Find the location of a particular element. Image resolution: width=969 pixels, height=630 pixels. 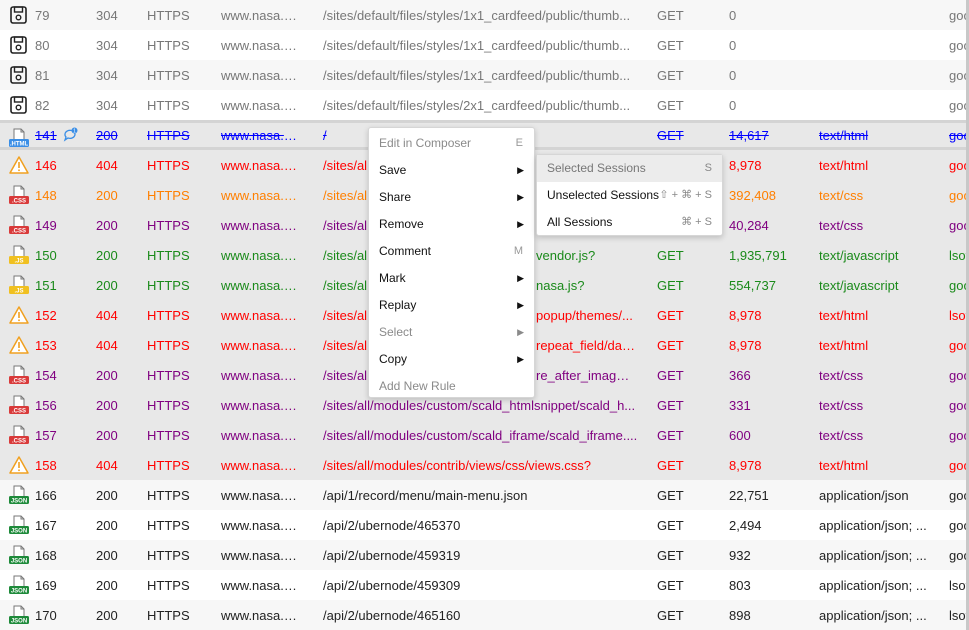

svg-text: .CSS is located at coordinates (19, 382).